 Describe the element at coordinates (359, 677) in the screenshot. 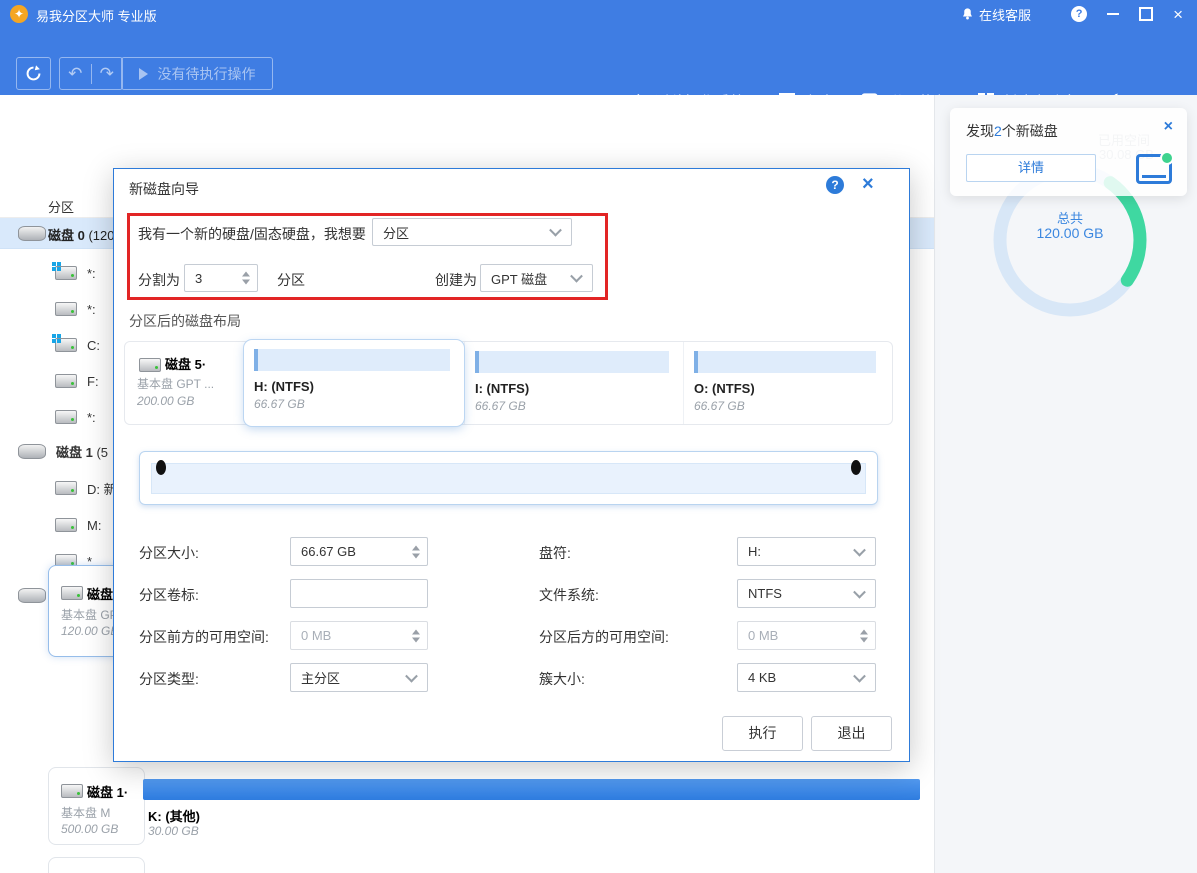

I see `partition-type-dropdown: 主分区` at that location.